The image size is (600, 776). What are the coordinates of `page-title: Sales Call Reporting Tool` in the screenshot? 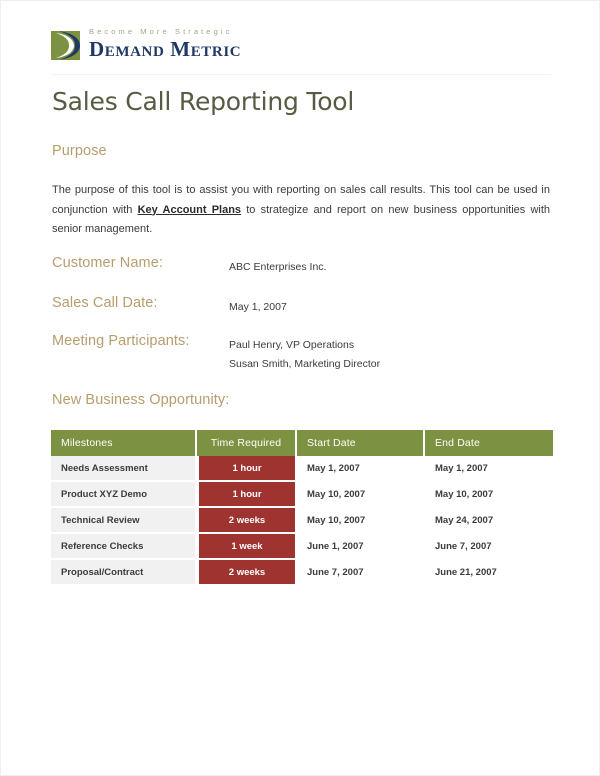 It's located at (203, 101).